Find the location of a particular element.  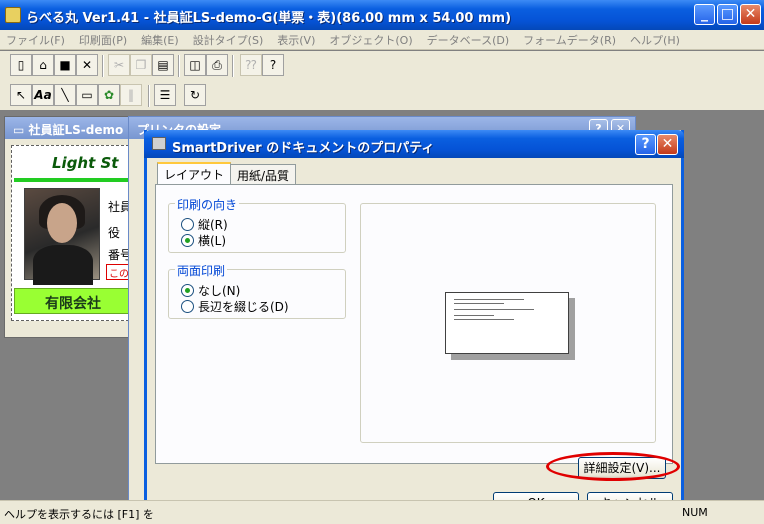

orientation-label: 印刷の向き is located at coordinates (207, 204).